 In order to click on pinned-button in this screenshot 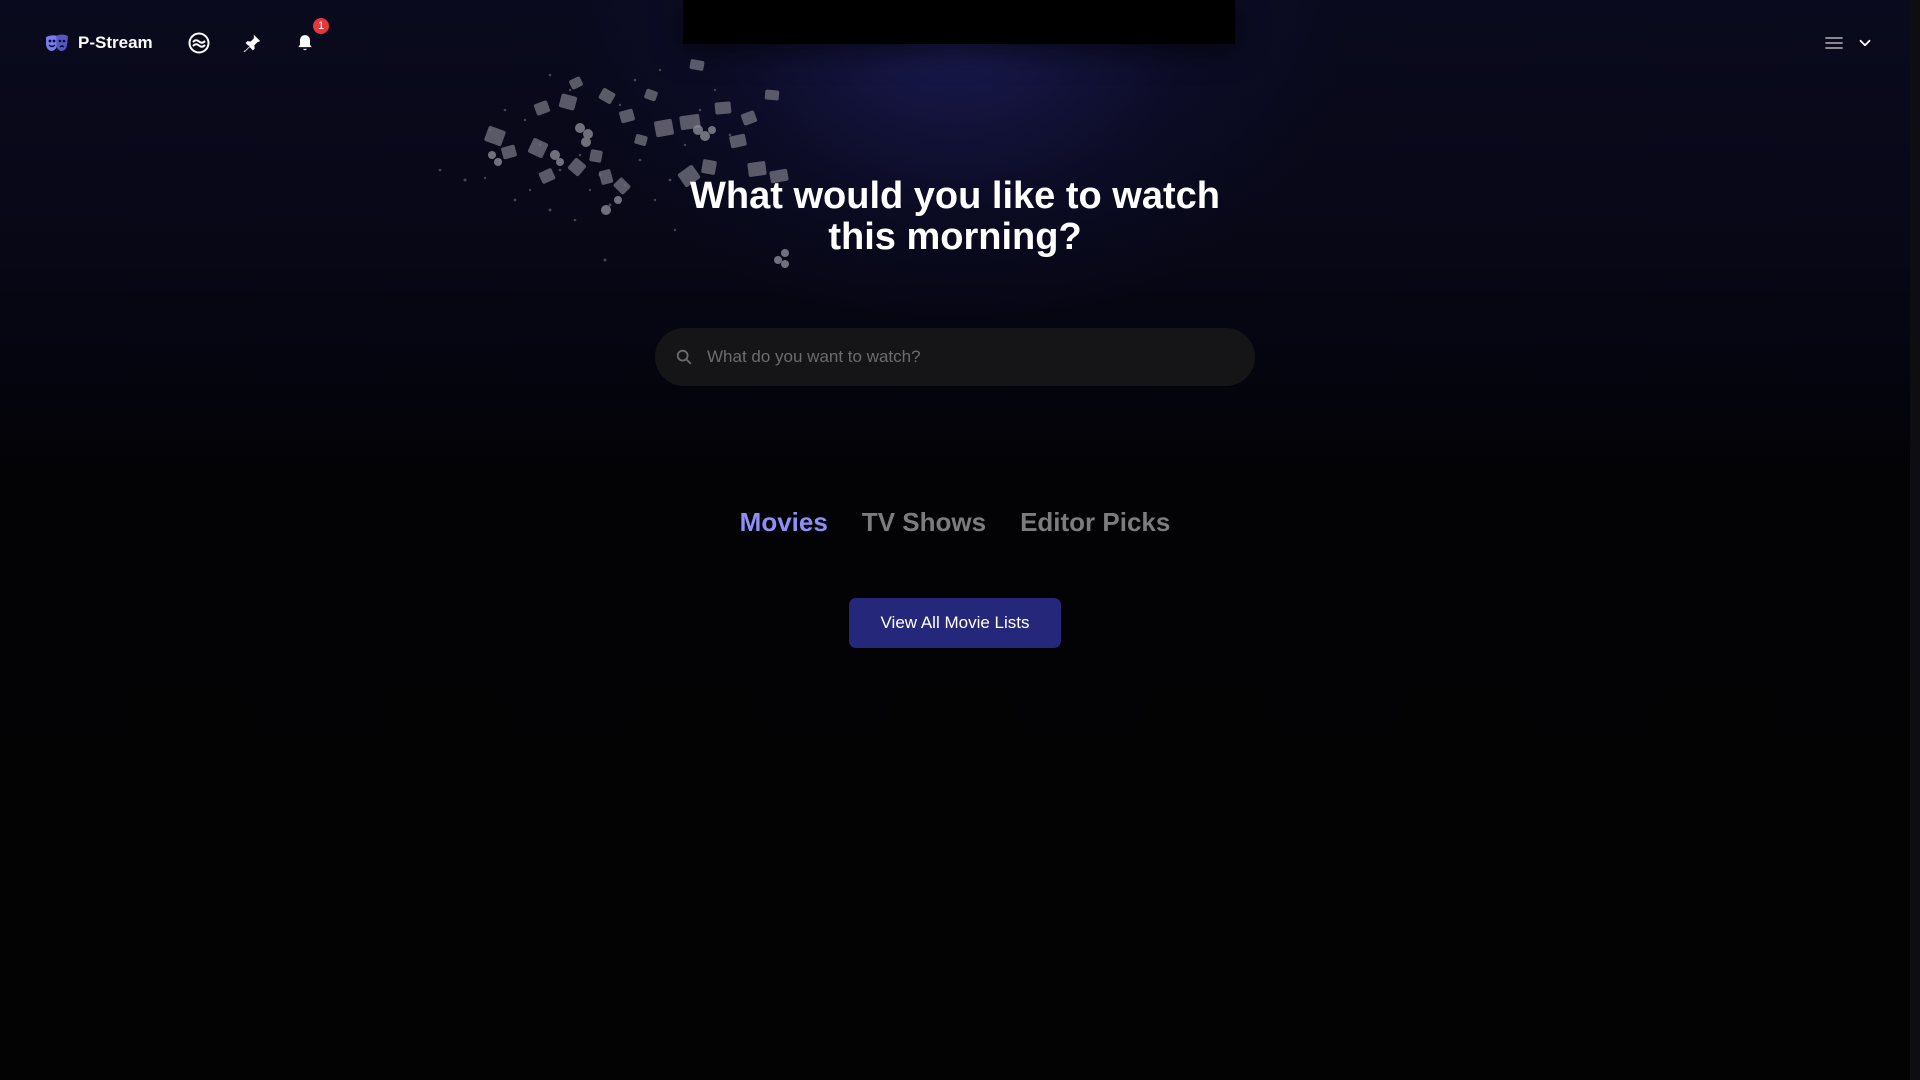, I will do `click(252, 43)`.